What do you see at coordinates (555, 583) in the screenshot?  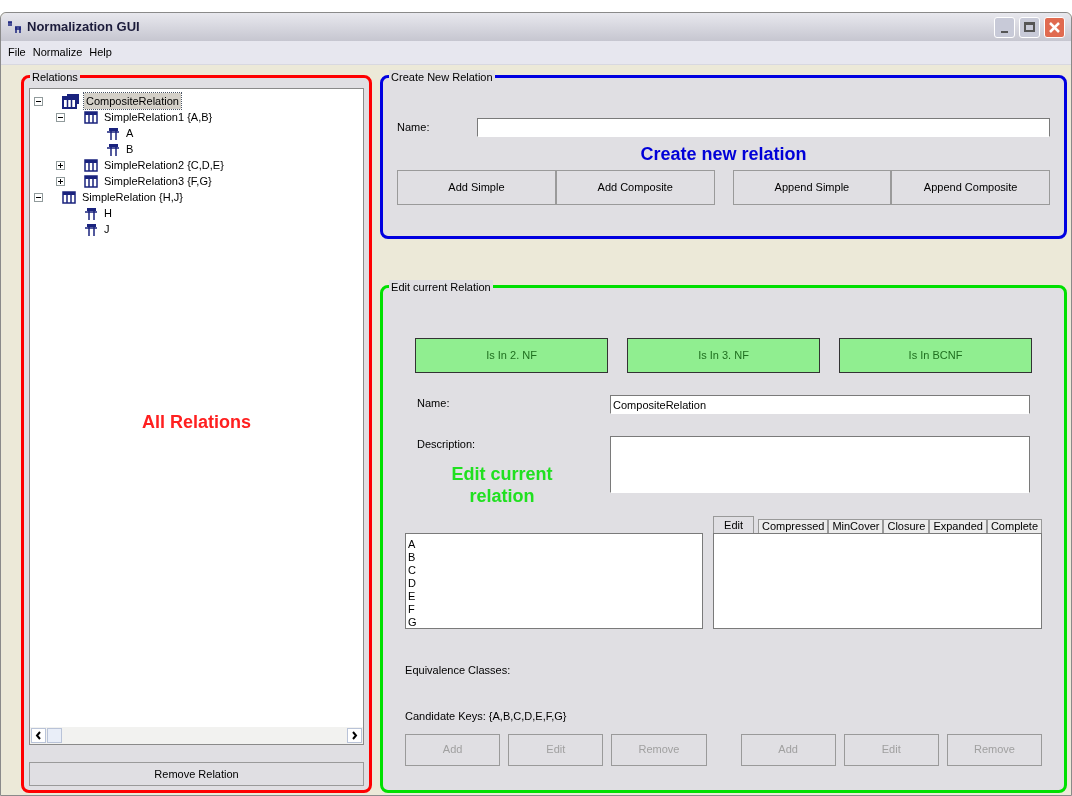 I see `list-item: D` at bounding box center [555, 583].